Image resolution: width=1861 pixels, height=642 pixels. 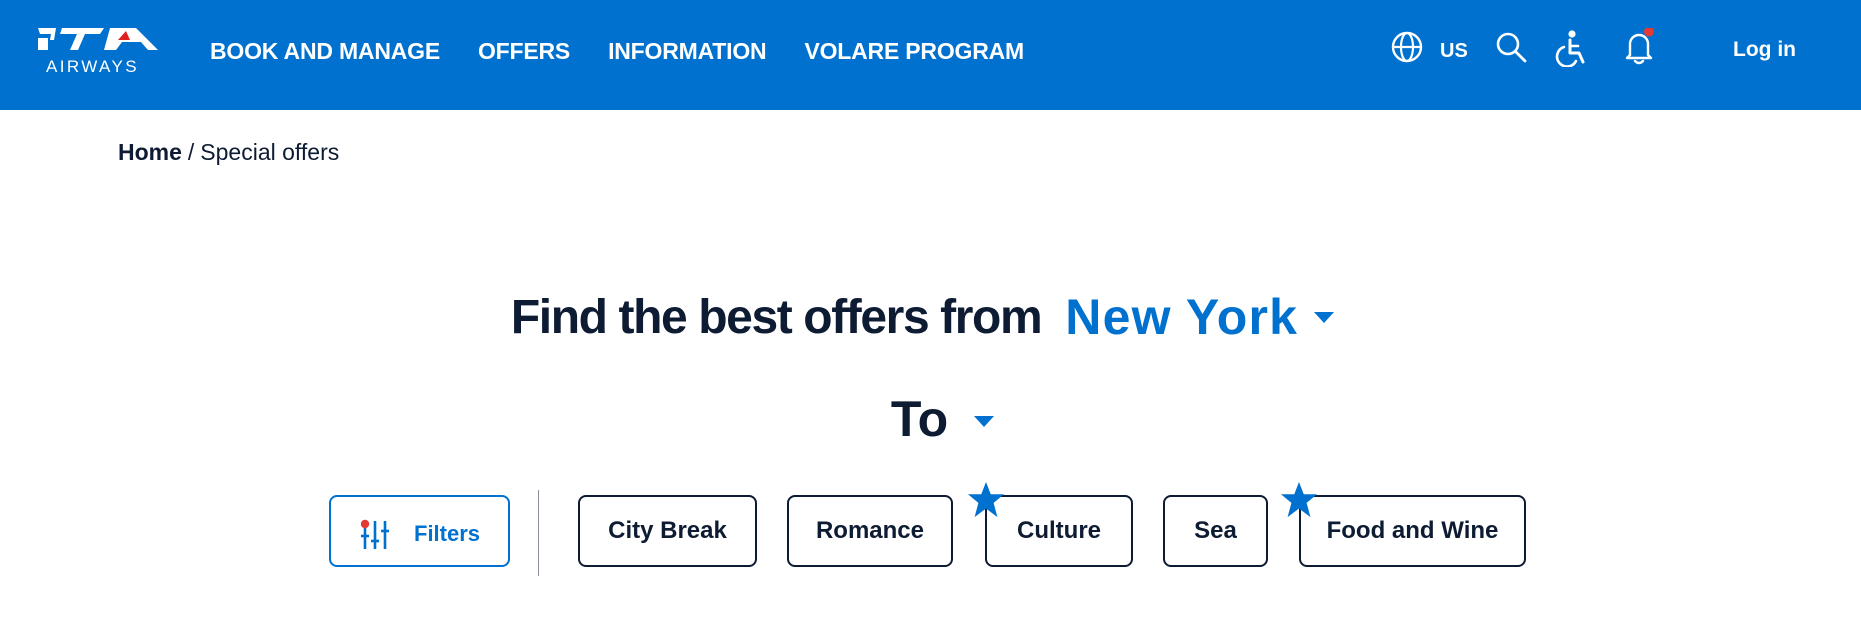 What do you see at coordinates (524, 51) in the screenshot?
I see `nav-offers: OFFERS` at bounding box center [524, 51].